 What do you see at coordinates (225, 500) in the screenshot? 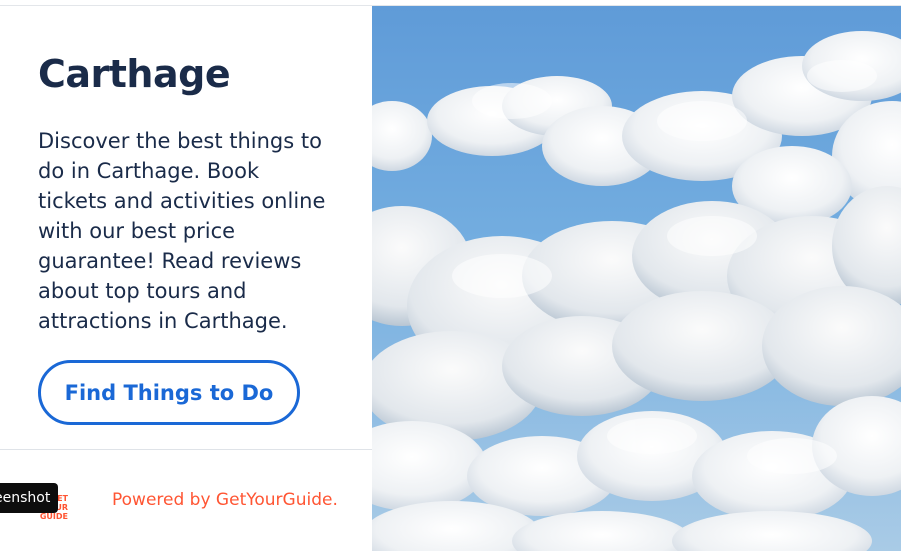
I see `powered-by-link: Powered by GetYourGuide.` at bounding box center [225, 500].